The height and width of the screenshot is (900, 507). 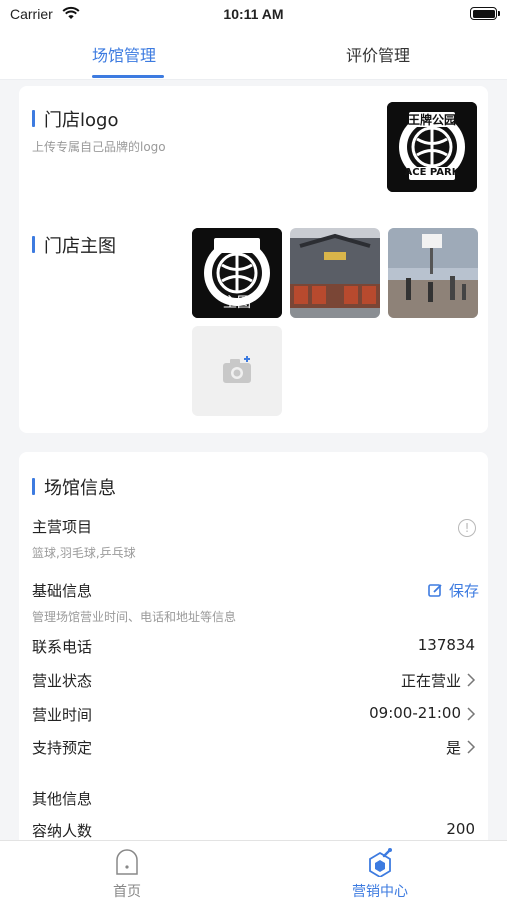 What do you see at coordinates (75, 119) in the screenshot?
I see `store-logo-title: 门店logo` at bounding box center [75, 119].